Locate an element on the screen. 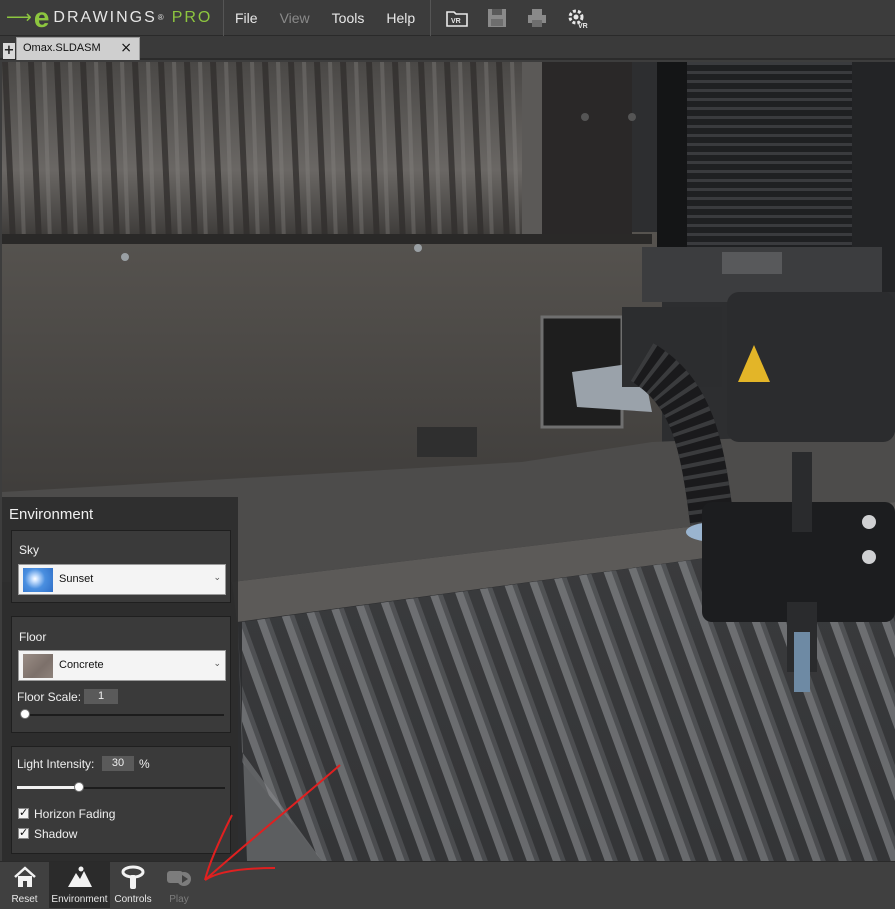  app-logo: ⟶ e DRAWINGS ® PRO is located at coordinates (112, 18).